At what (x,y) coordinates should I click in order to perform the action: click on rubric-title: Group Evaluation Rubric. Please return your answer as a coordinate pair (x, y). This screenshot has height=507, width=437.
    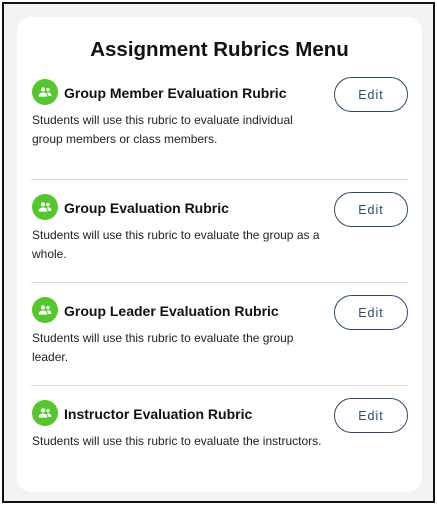
    Looking at the image, I should click on (146, 208).